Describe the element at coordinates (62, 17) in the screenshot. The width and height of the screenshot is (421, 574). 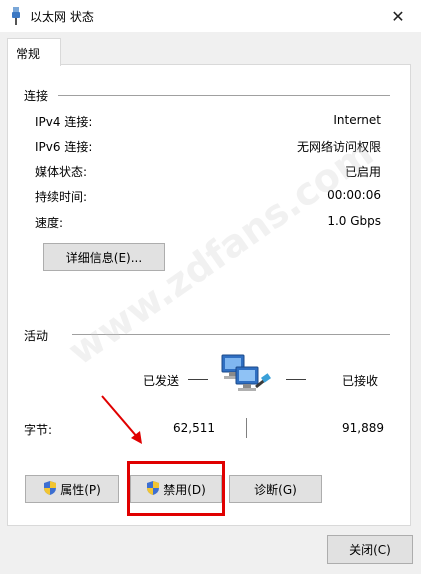
I see `window-title: 以太网 状态` at that location.